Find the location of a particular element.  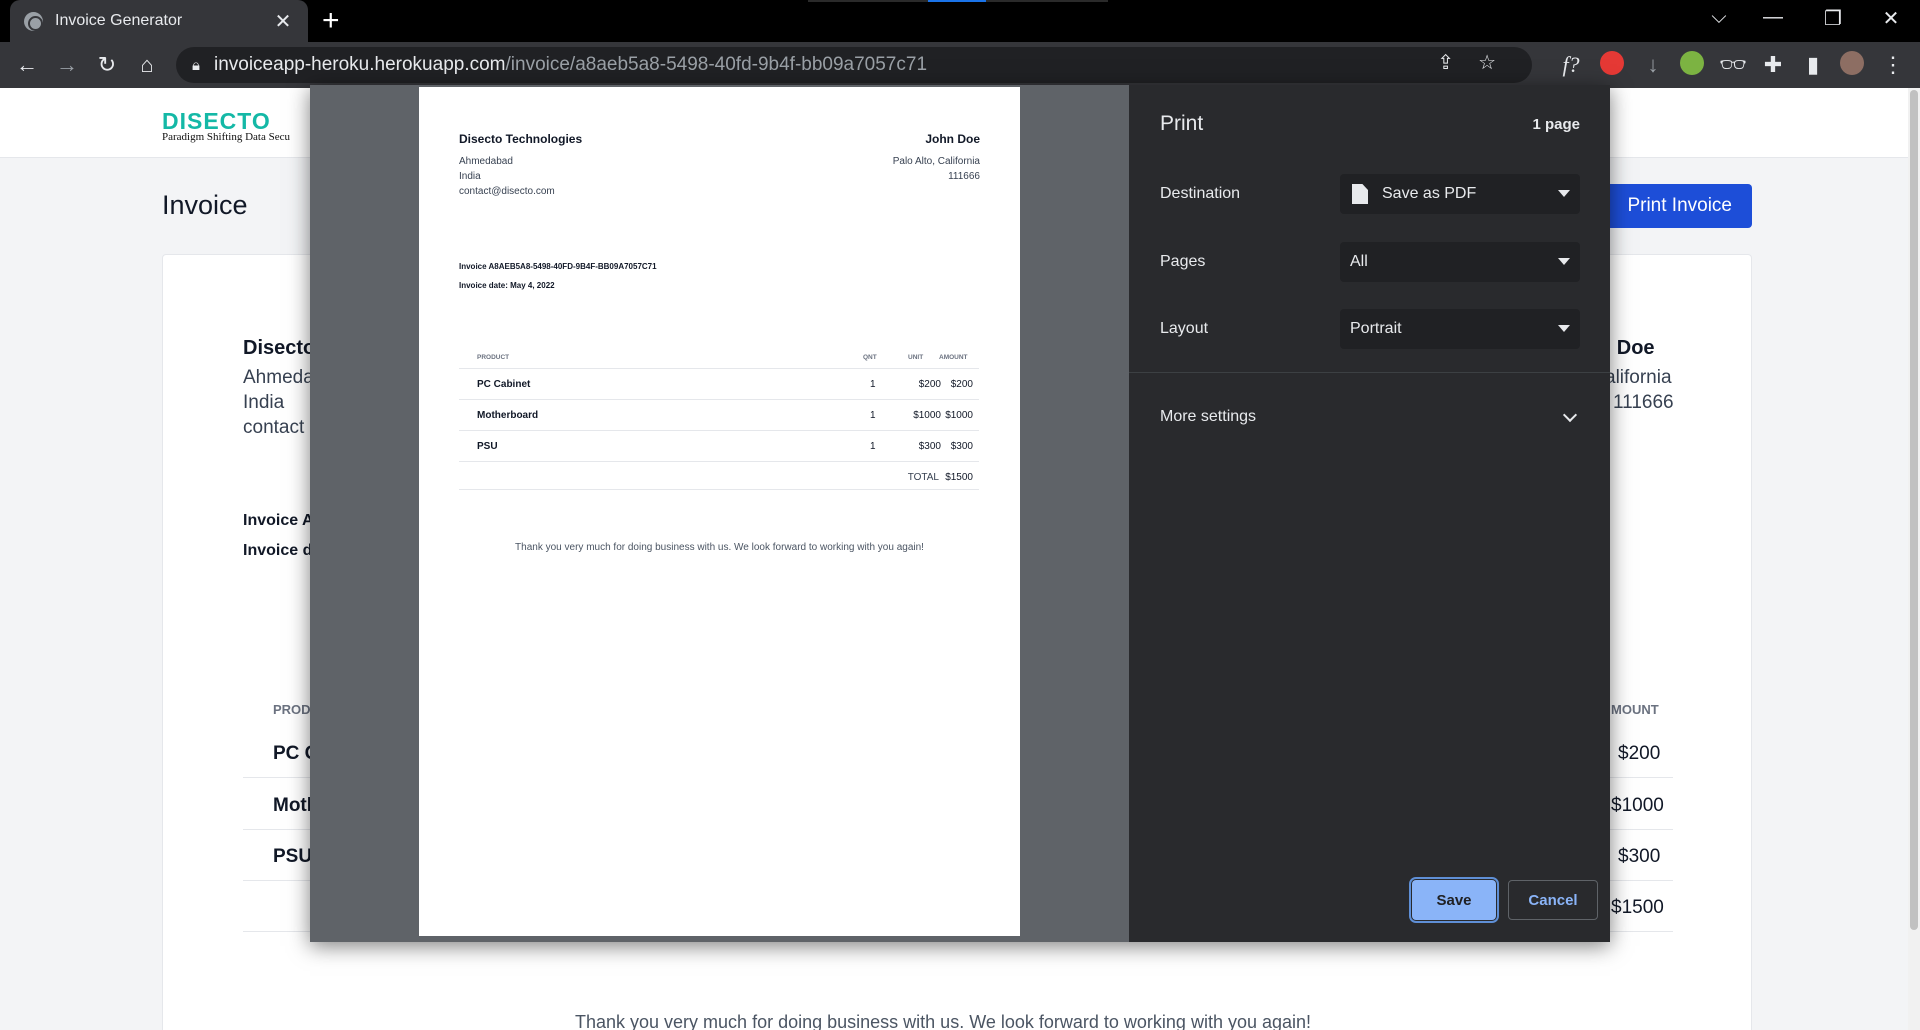

restore-icon: ❐ is located at coordinates (1833, 18).